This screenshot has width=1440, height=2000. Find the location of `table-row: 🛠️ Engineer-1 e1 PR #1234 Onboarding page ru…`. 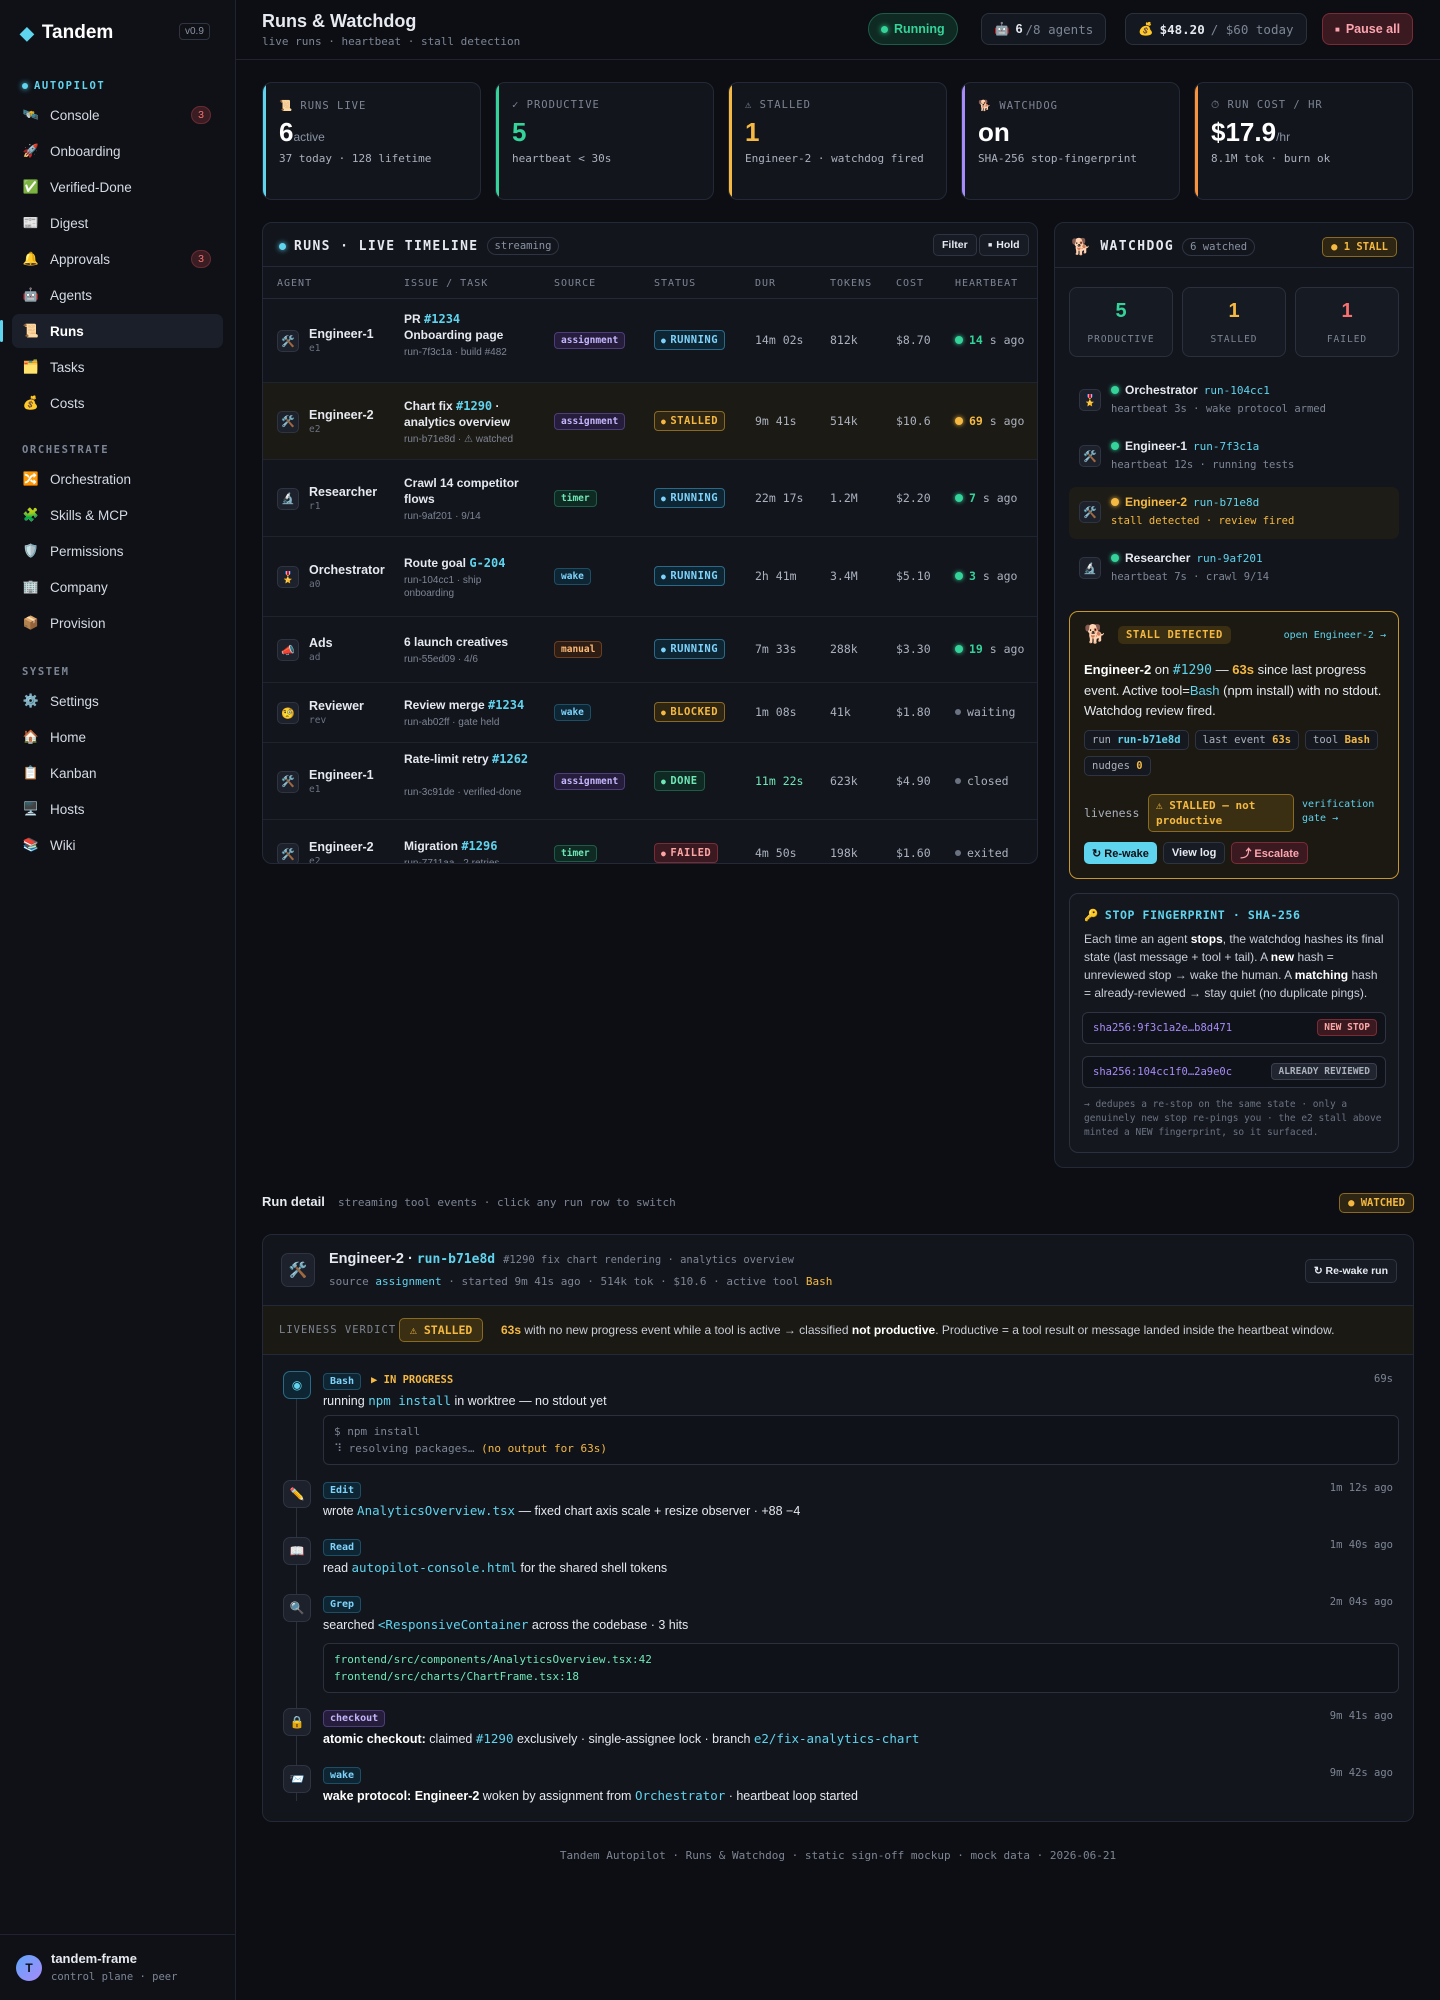

table-row: 🛠️ Engineer-1 e1 PR #1234 Onboarding page ru… is located at coordinates (650, 341).